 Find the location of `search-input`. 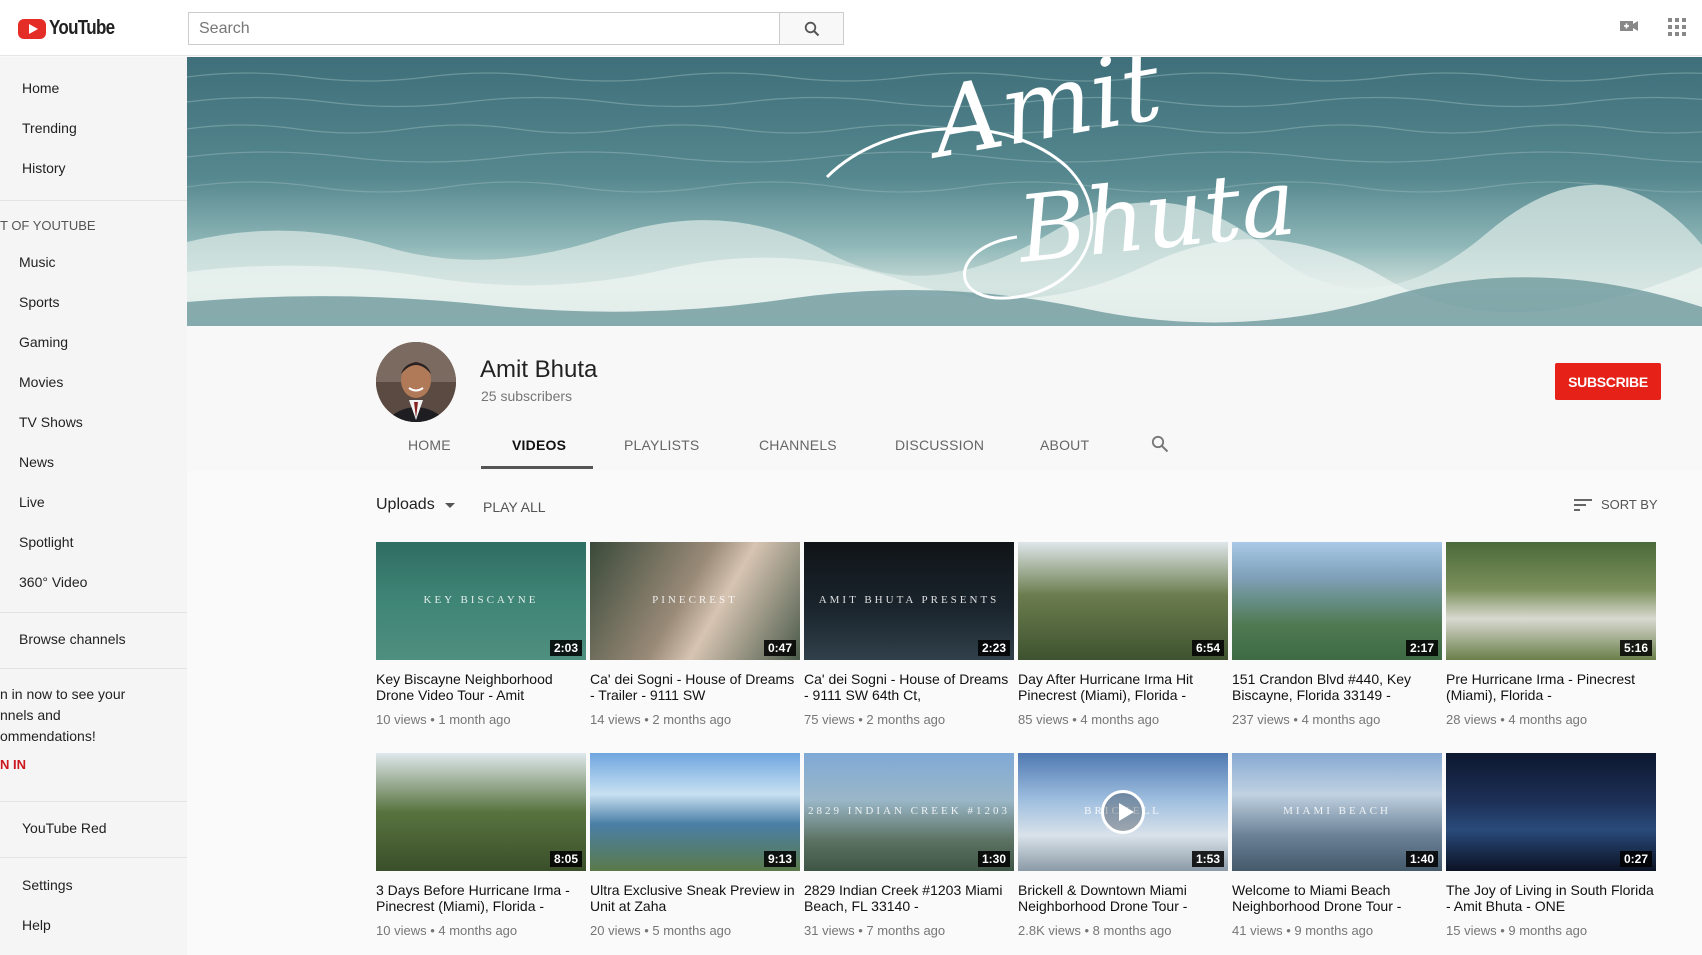

search-input is located at coordinates (484, 28).